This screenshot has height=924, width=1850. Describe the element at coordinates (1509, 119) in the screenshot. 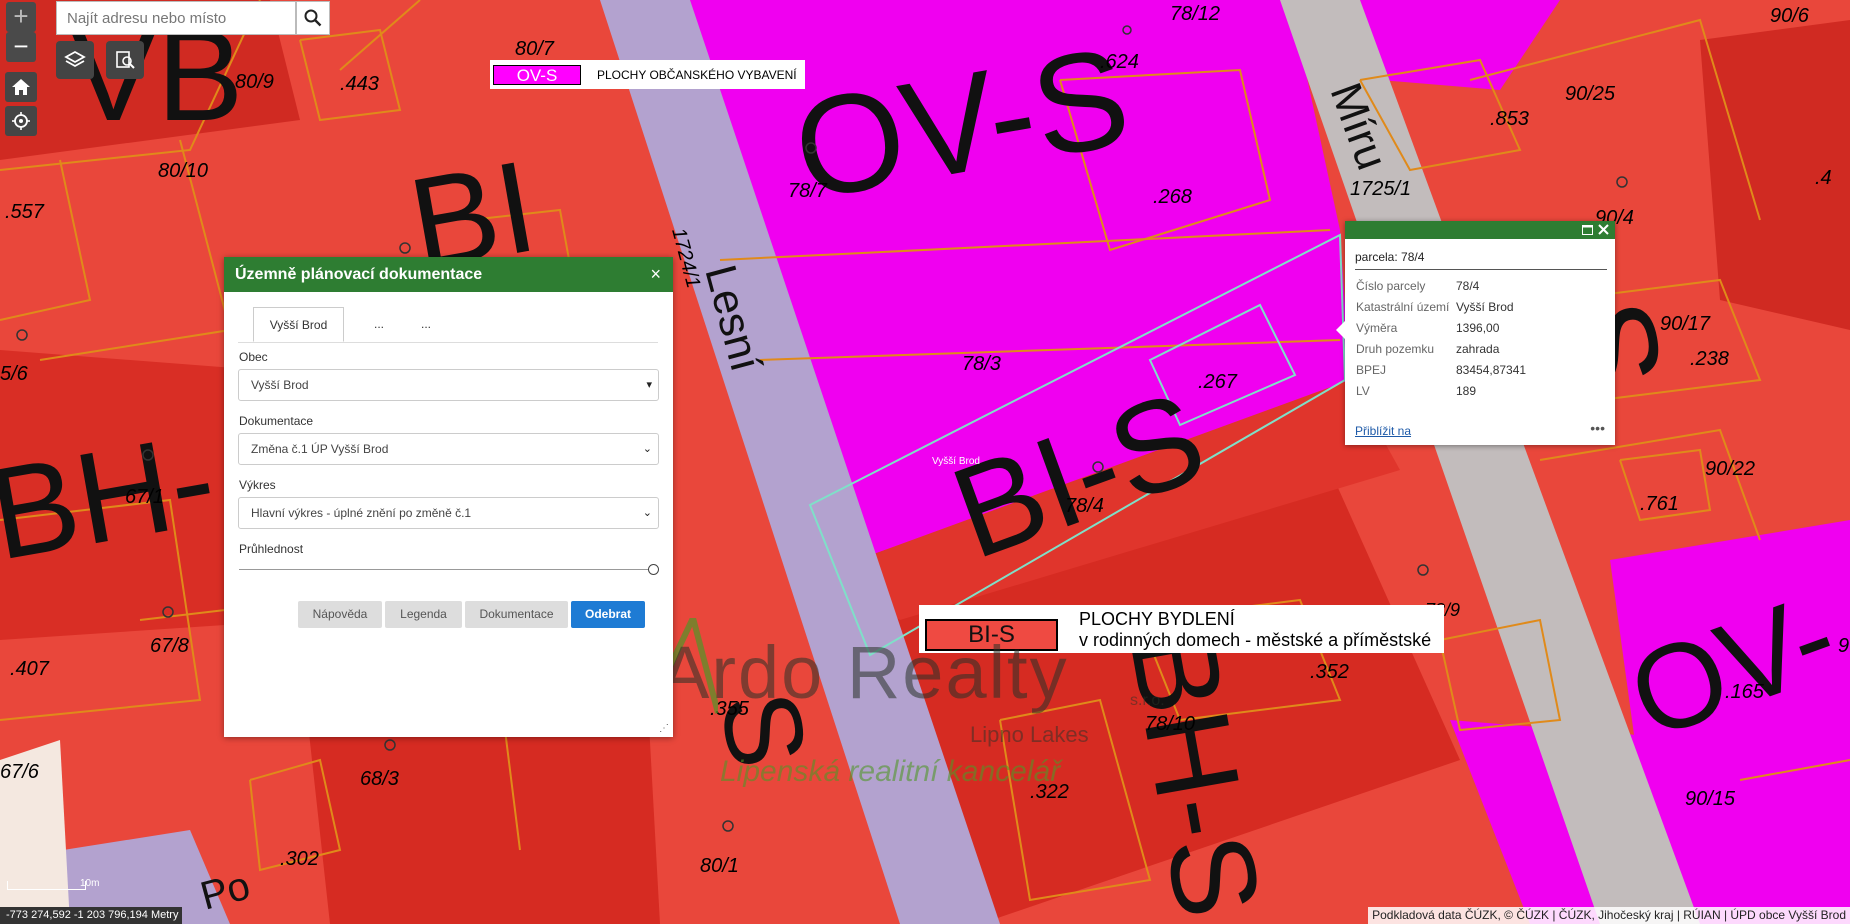

I see `parcel-label: .853` at that location.